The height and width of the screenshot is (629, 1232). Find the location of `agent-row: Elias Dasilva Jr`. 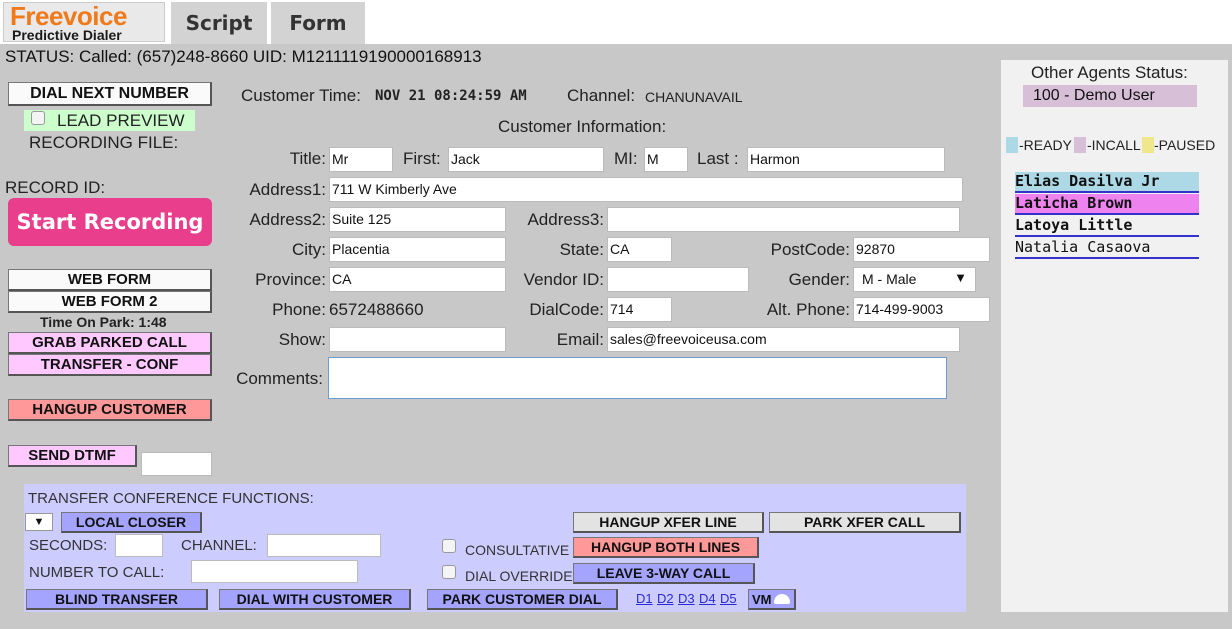

agent-row: Elias Dasilva Jr is located at coordinates (1107, 182).